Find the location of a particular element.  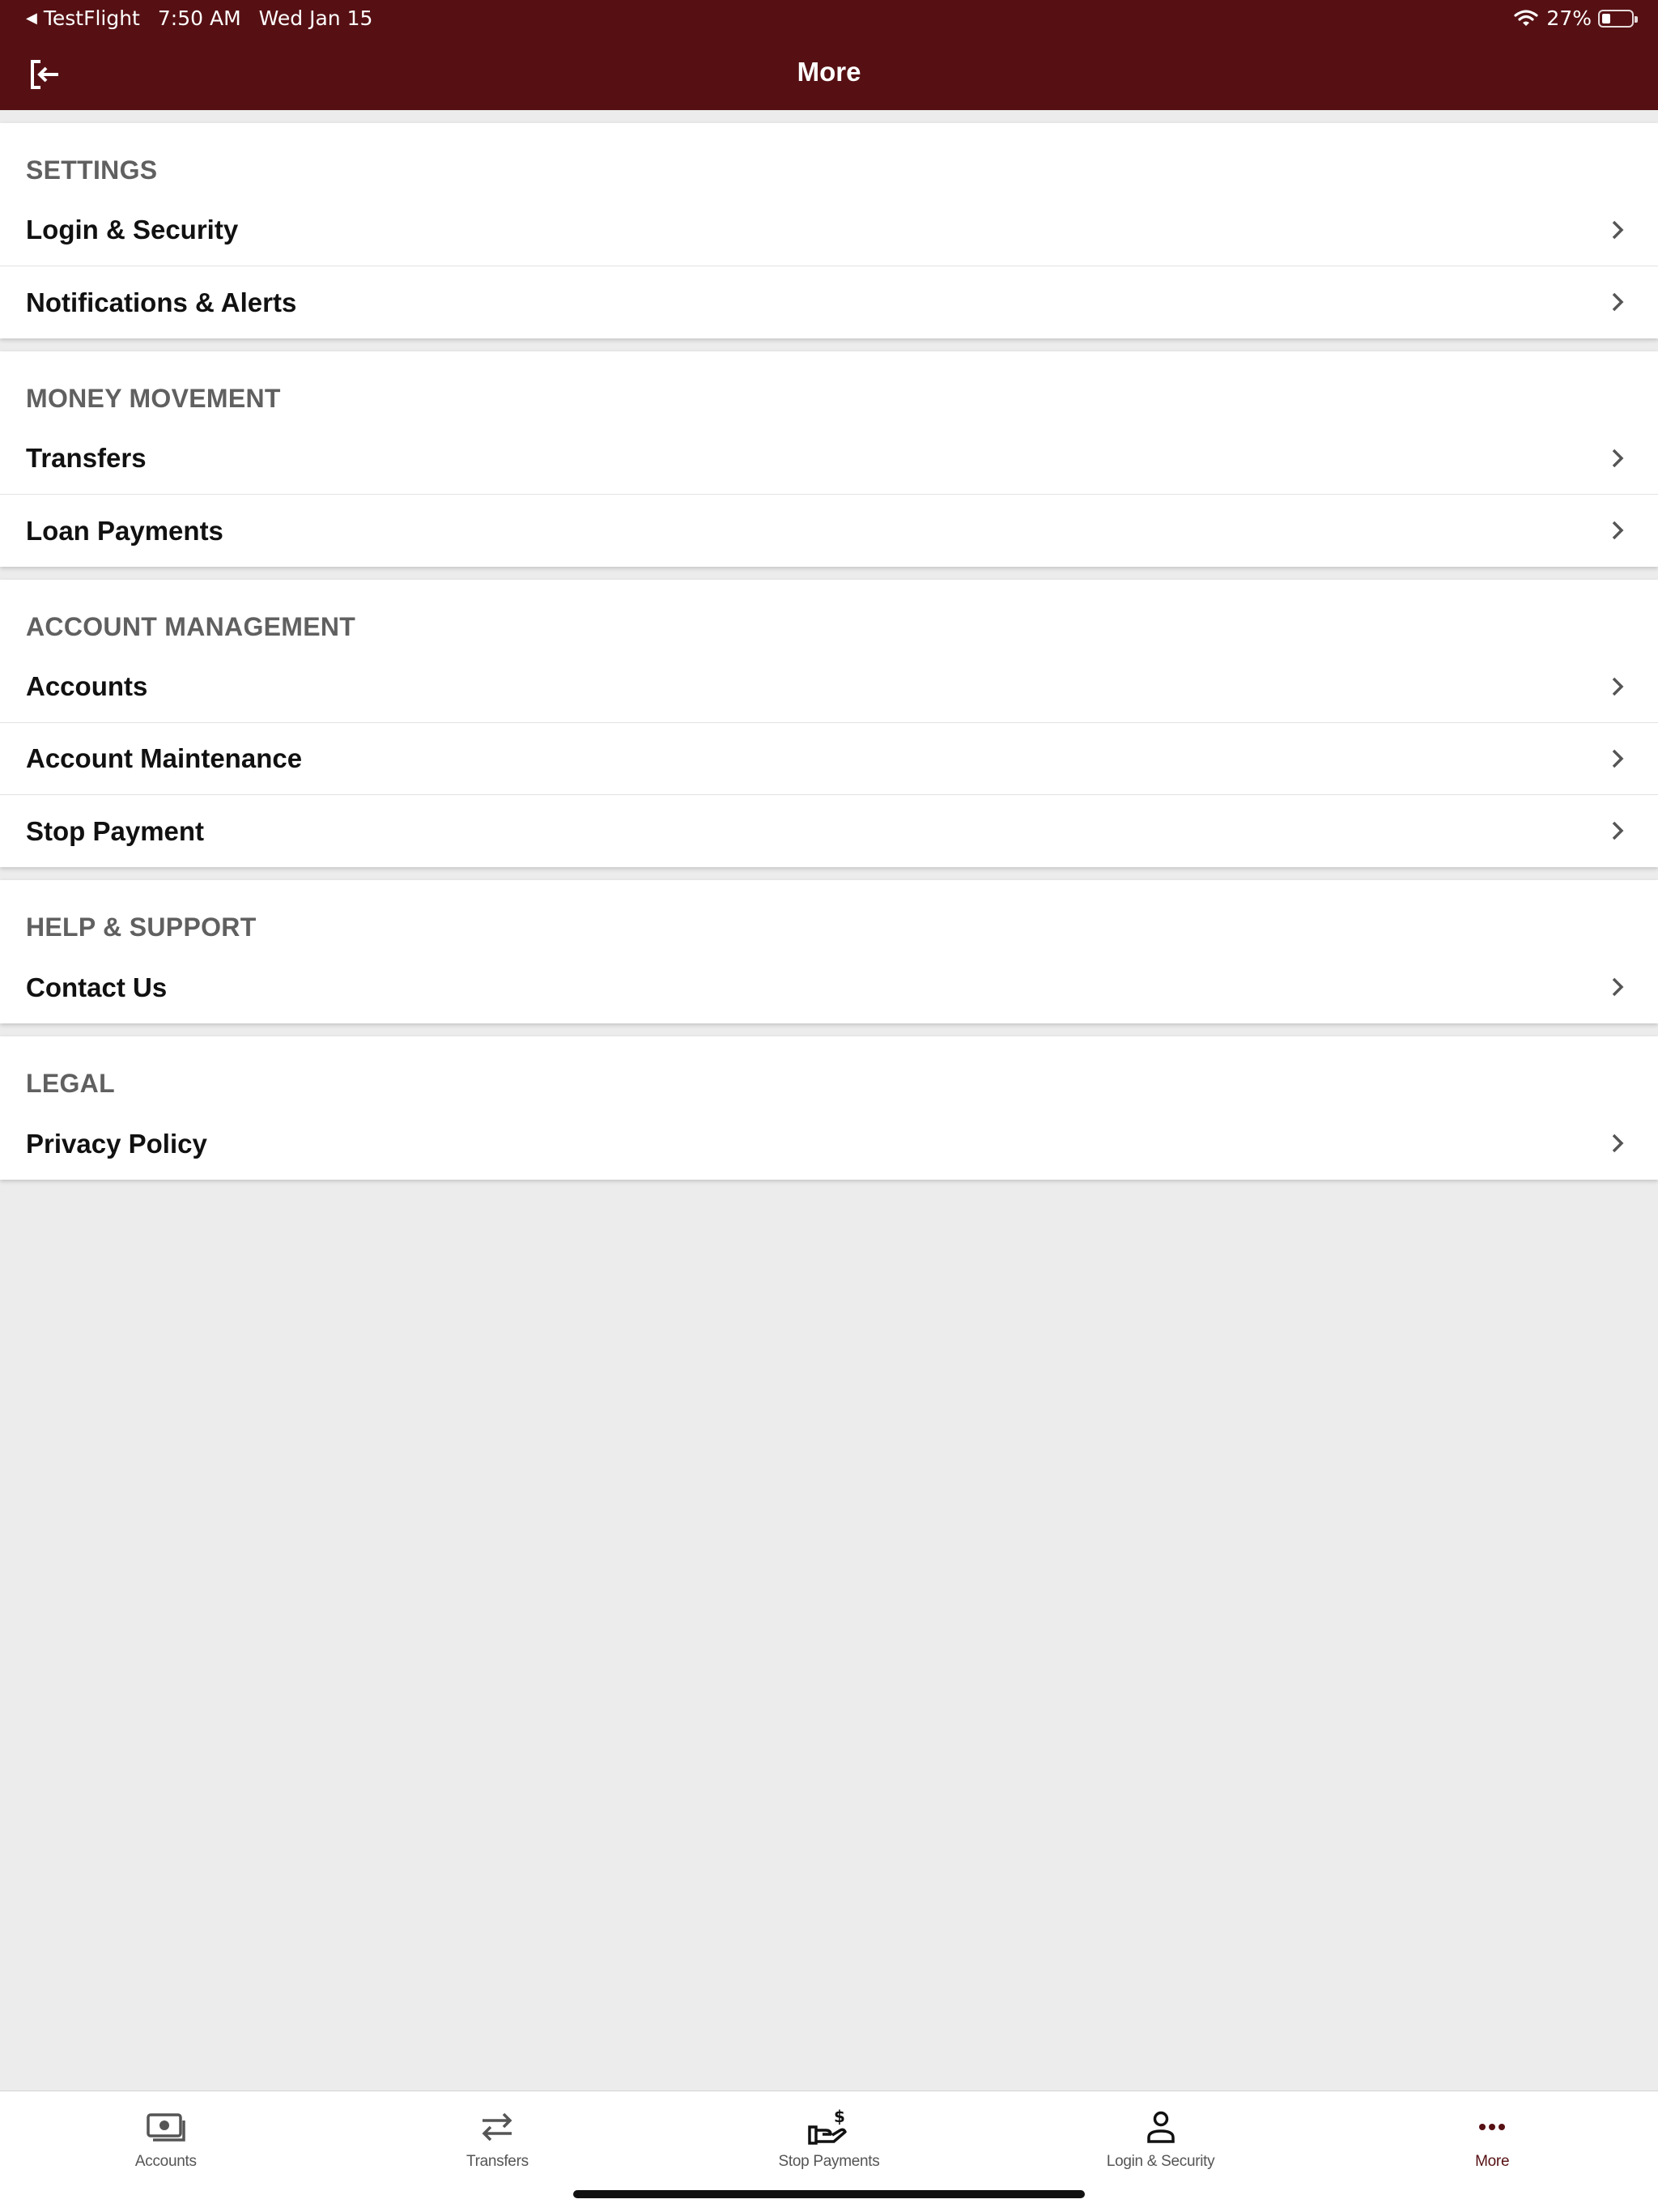

wifi-icon is located at coordinates (1526, 18).